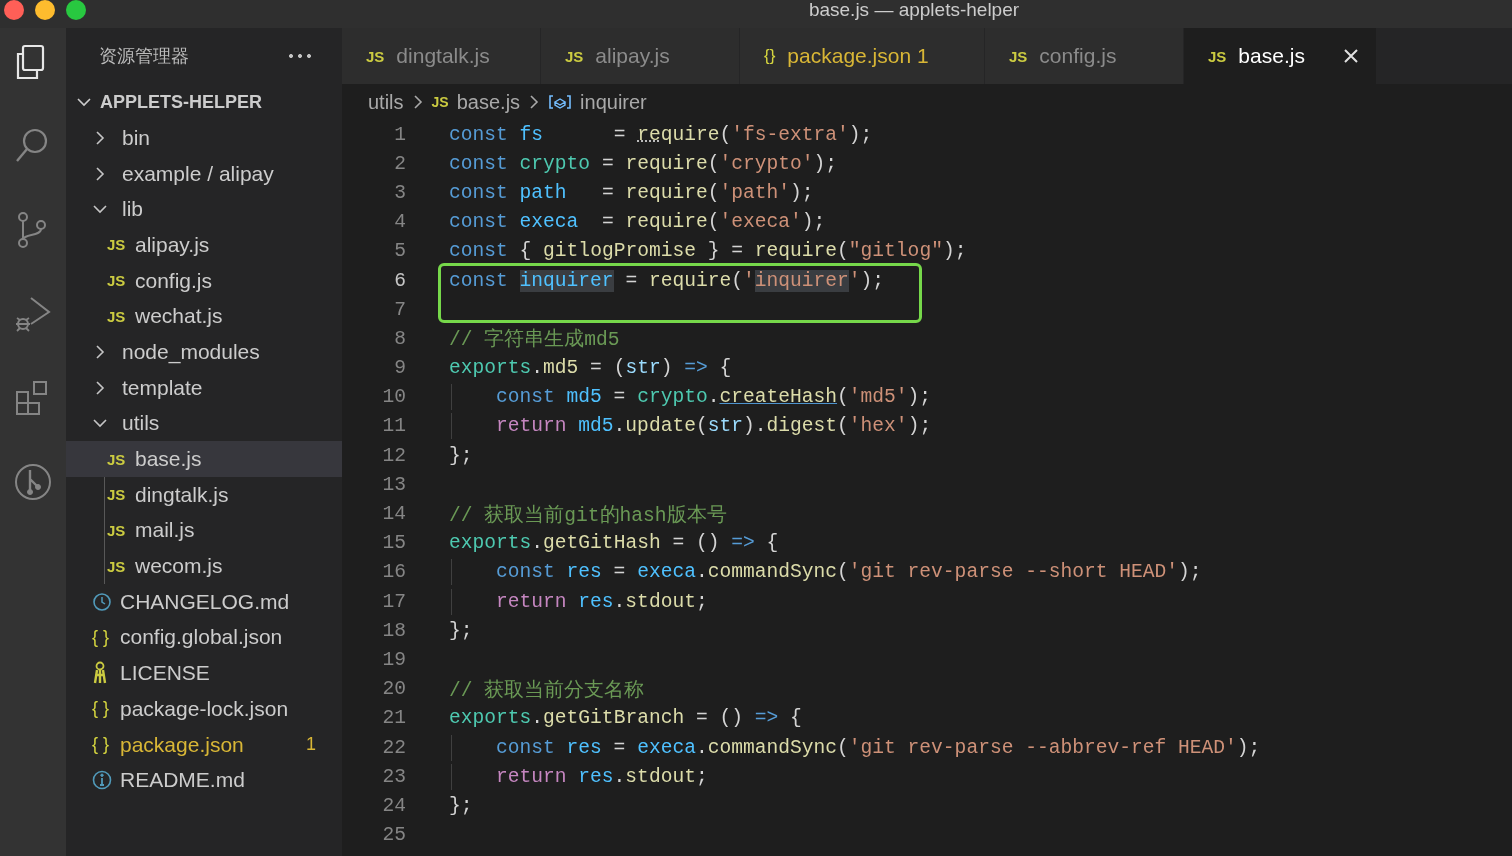  I want to click on window-title: base.js — applets-helper, so click(914, 10).